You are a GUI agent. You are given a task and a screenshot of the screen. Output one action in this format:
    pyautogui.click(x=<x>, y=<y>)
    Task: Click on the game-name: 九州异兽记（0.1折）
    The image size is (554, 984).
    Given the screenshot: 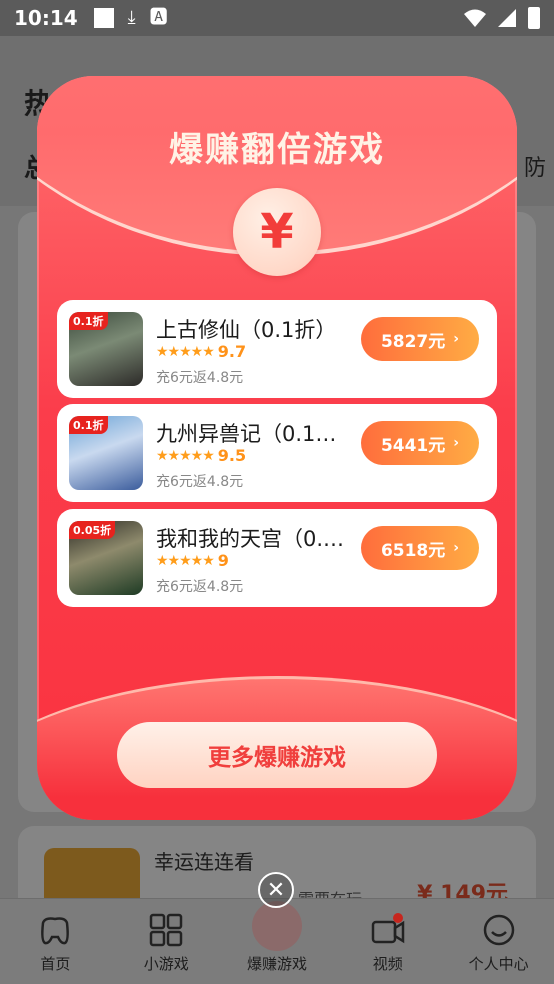 What is the action you would take?
    pyautogui.click(x=256, y=434)
    